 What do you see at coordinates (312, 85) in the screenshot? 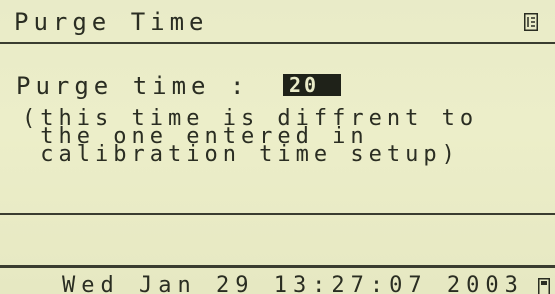
I see `purge-time-input: 20` at bounding box center [312, 85].